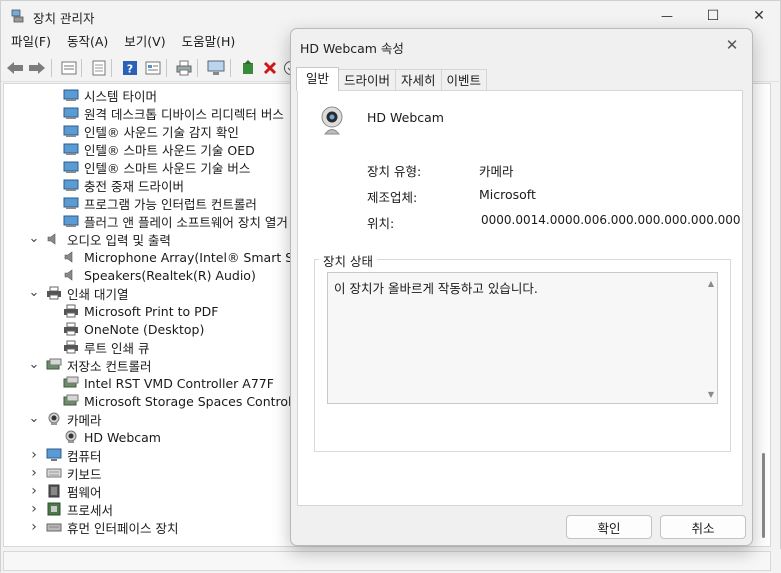 Image resolution: width=781 pixels, height=573 pixels. I want to click on tree-item-label: 오디오 입력 및 출력, so click(119, 240).